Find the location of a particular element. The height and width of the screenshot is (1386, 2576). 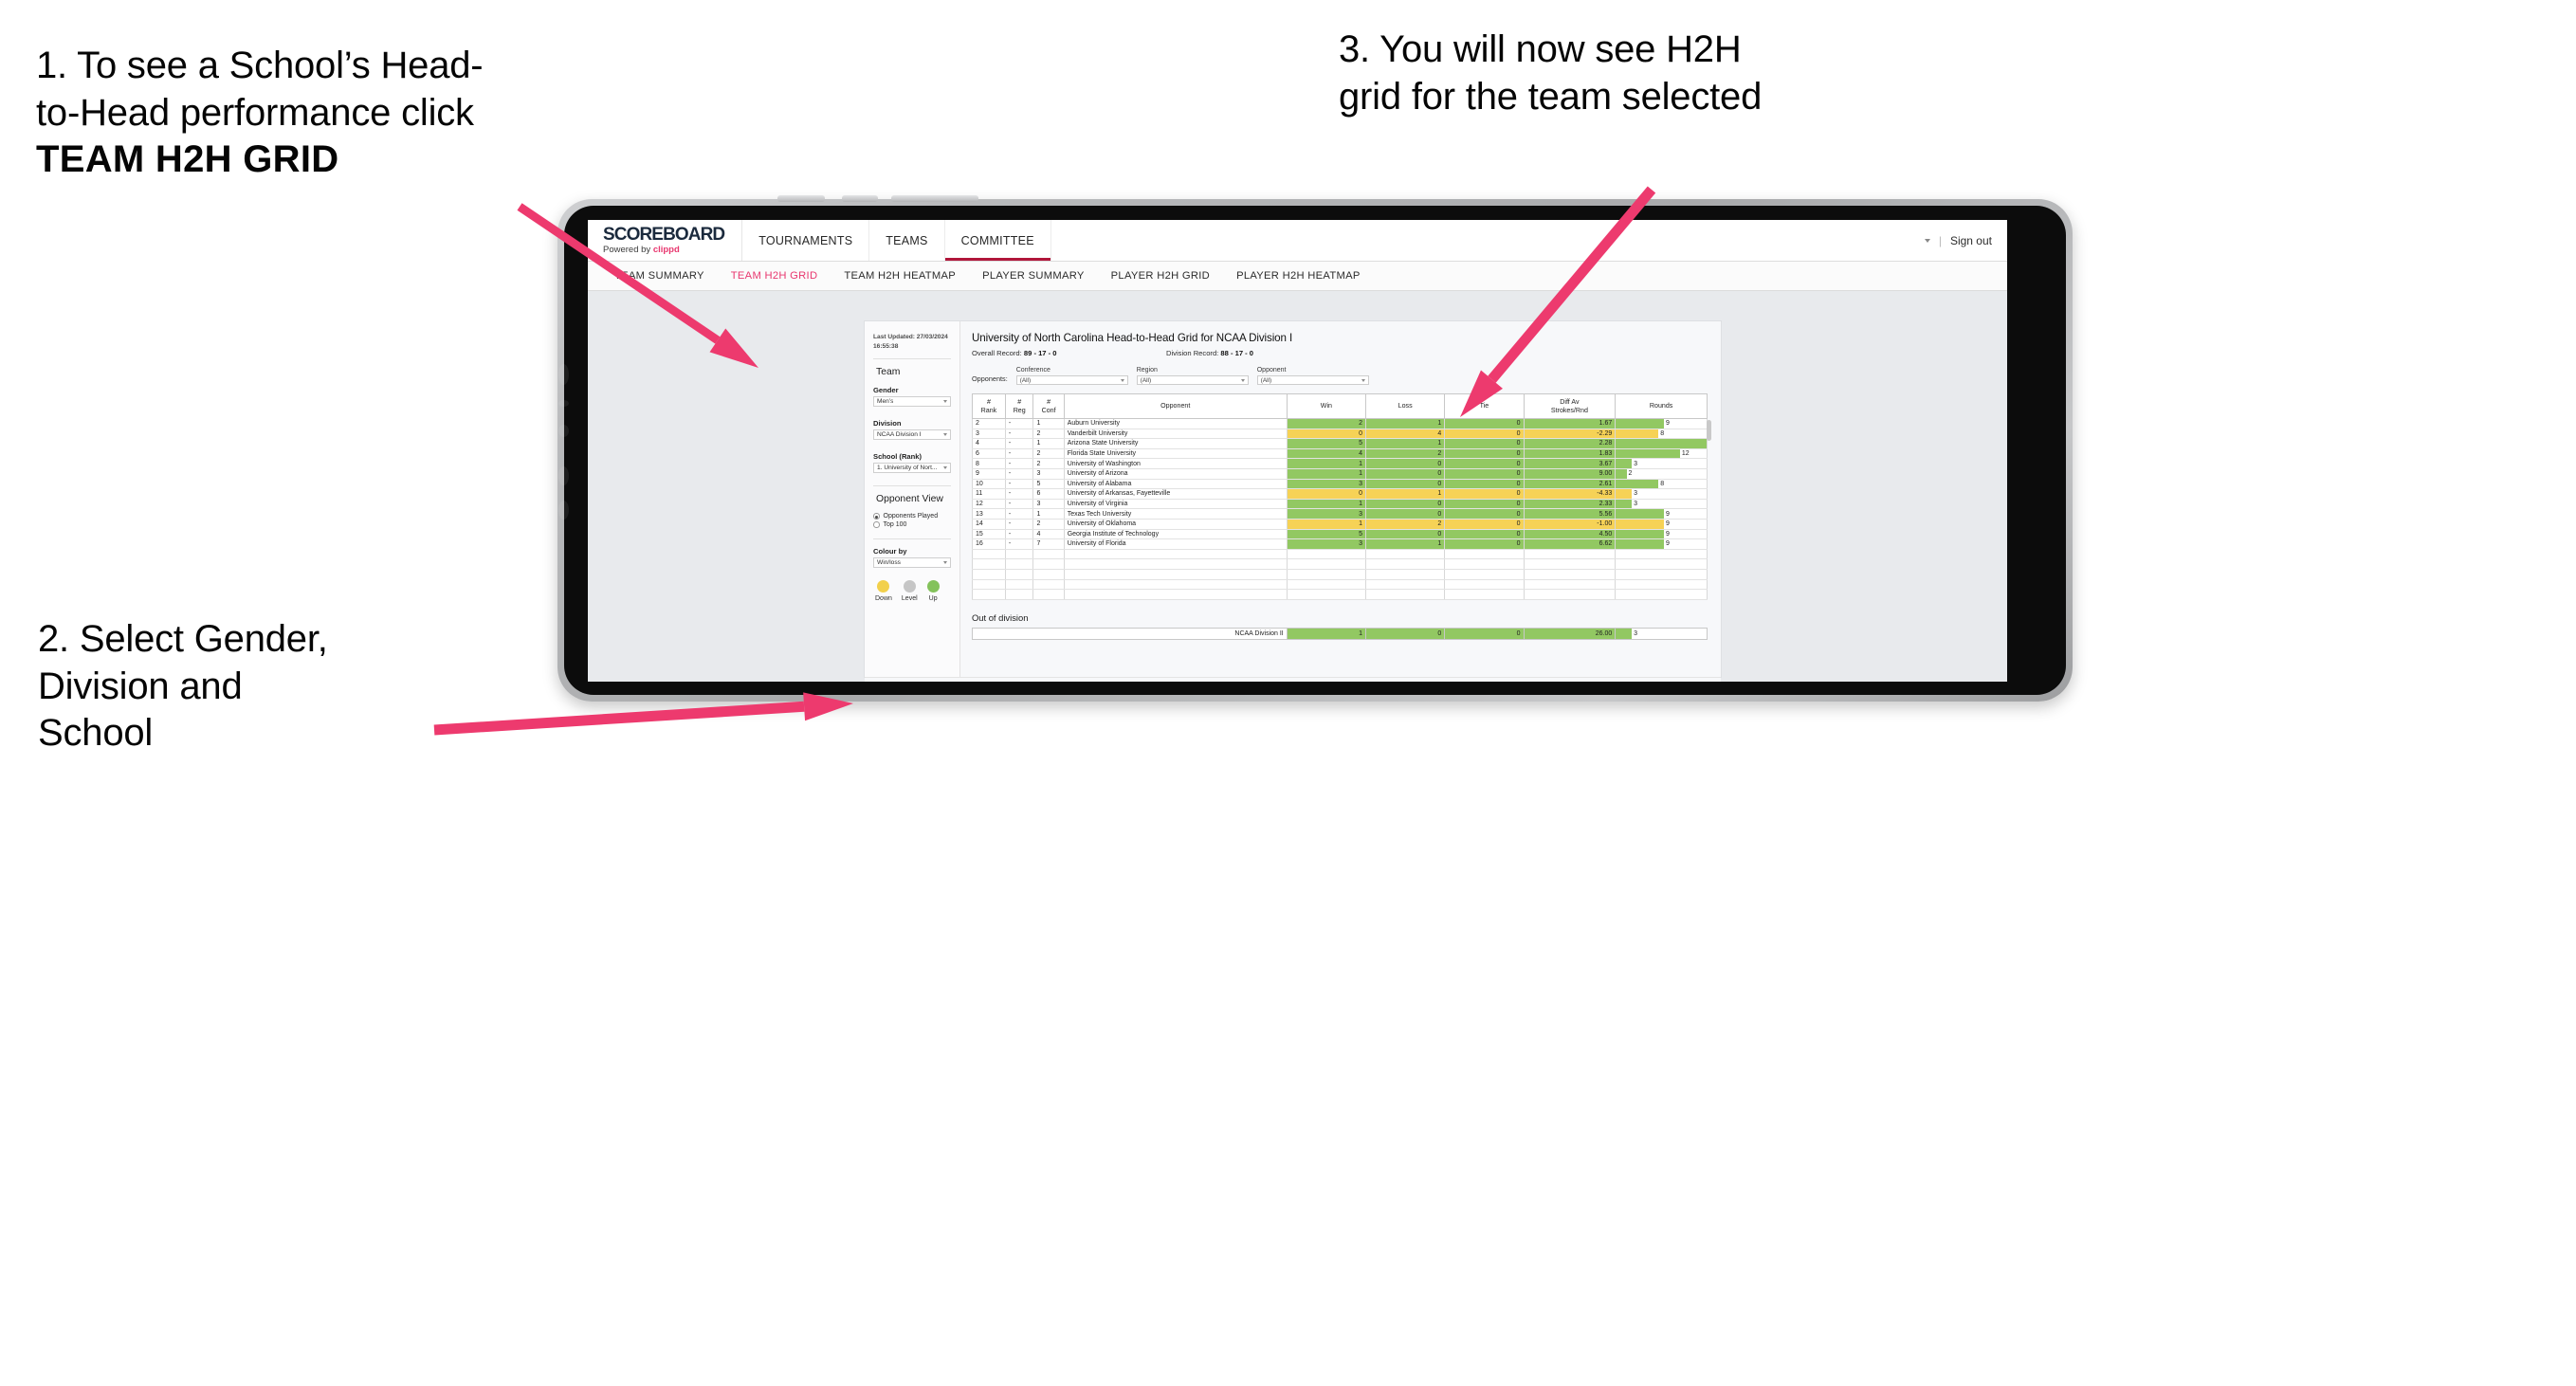

region-filter-select: (All) is located at coordinates (1192, 380).